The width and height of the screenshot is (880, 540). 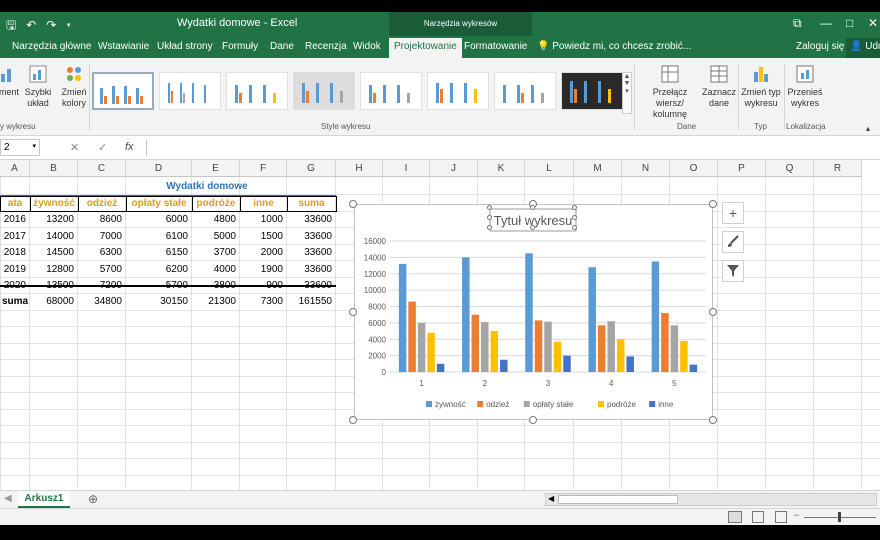 What do you see at coordinates (263, 302) in the screenshot?
I see `table-cell: 7300` at bounding box center [263, 302].